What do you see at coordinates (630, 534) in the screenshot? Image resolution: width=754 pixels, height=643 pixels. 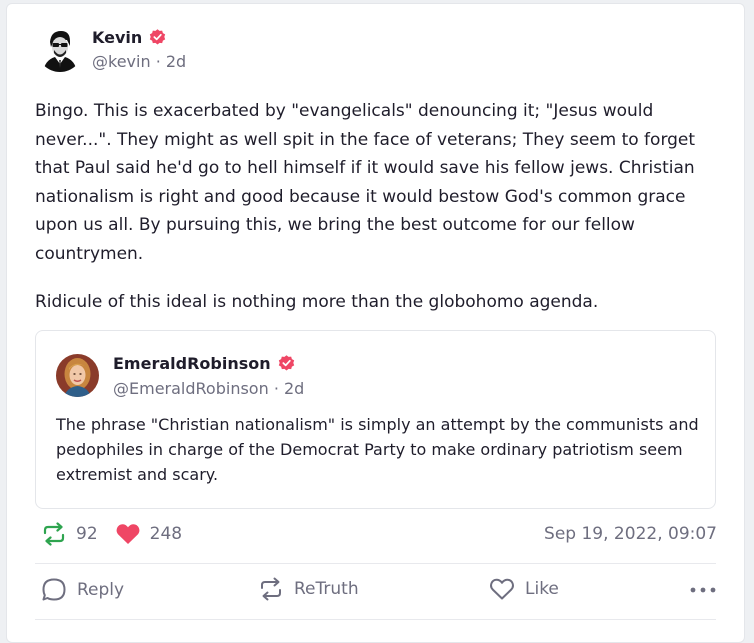 I see `post-timestamp: Sep 19, 2022, 09:07` at bounding box center [630, 534].